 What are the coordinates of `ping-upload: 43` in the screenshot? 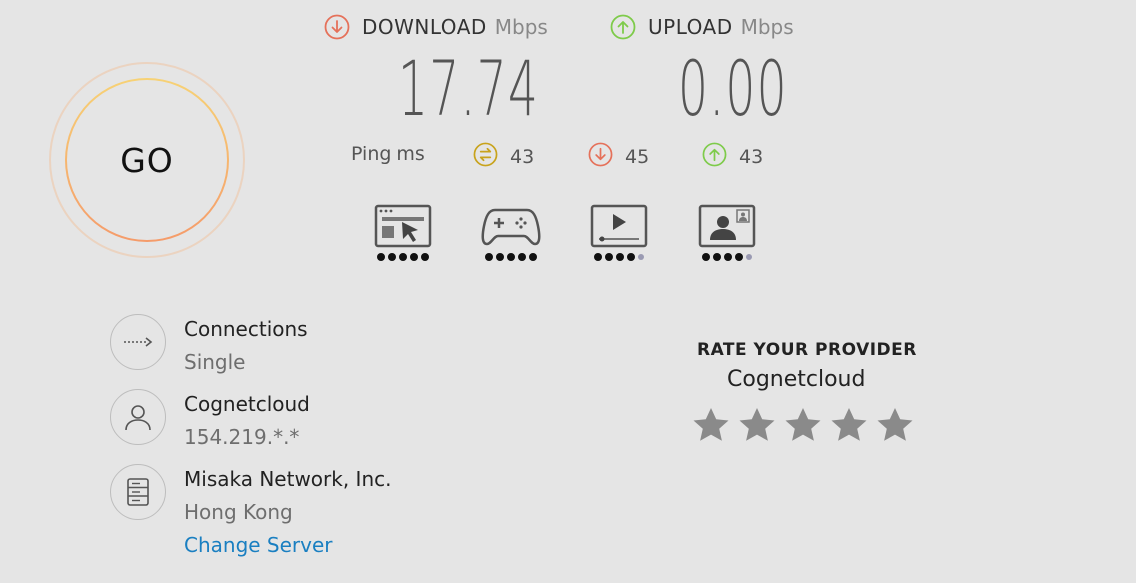 It's located at (732, 157).